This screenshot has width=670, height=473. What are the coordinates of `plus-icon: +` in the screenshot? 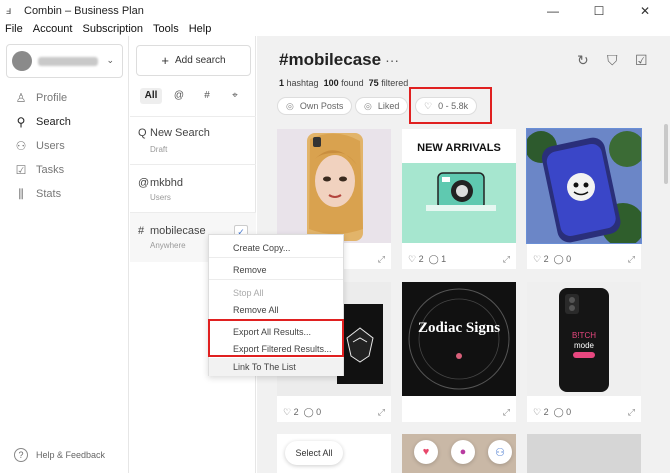 It's located at (165, 60).